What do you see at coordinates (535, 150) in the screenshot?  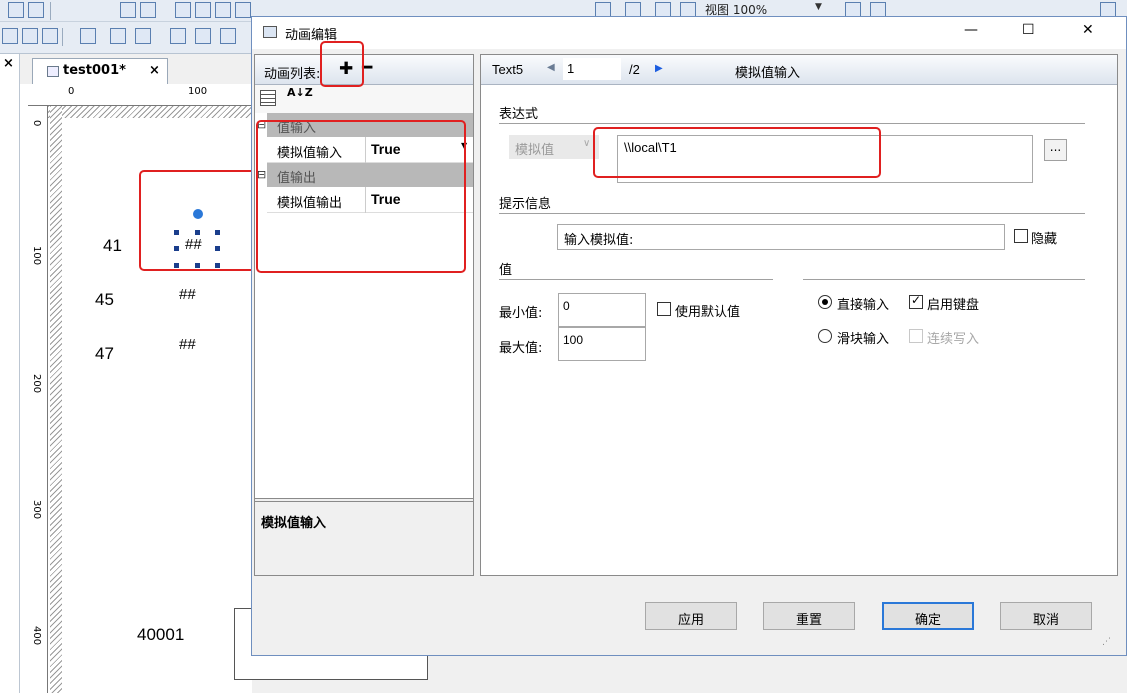 I see `expression-source-value: 模拟值` at bounding box center [535, 150].